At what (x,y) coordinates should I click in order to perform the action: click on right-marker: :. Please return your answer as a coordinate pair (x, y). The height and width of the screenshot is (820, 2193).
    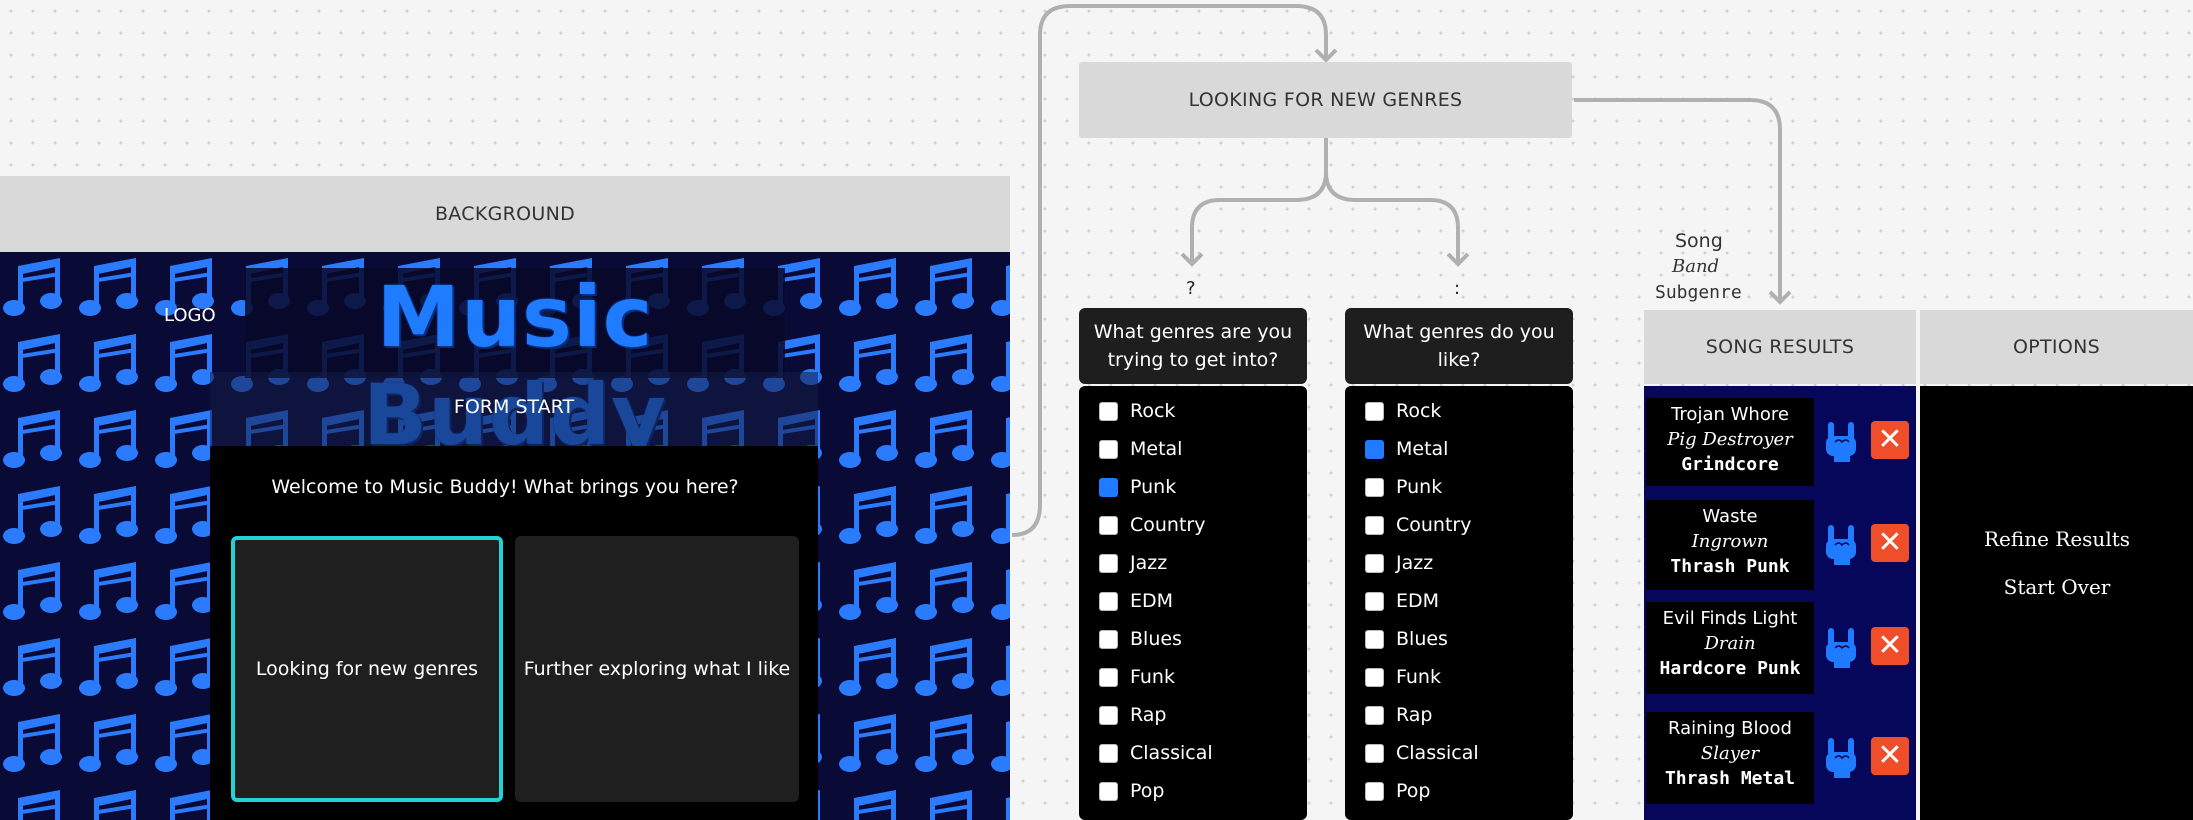
    Looking at the image, I should click on (1457, 288).